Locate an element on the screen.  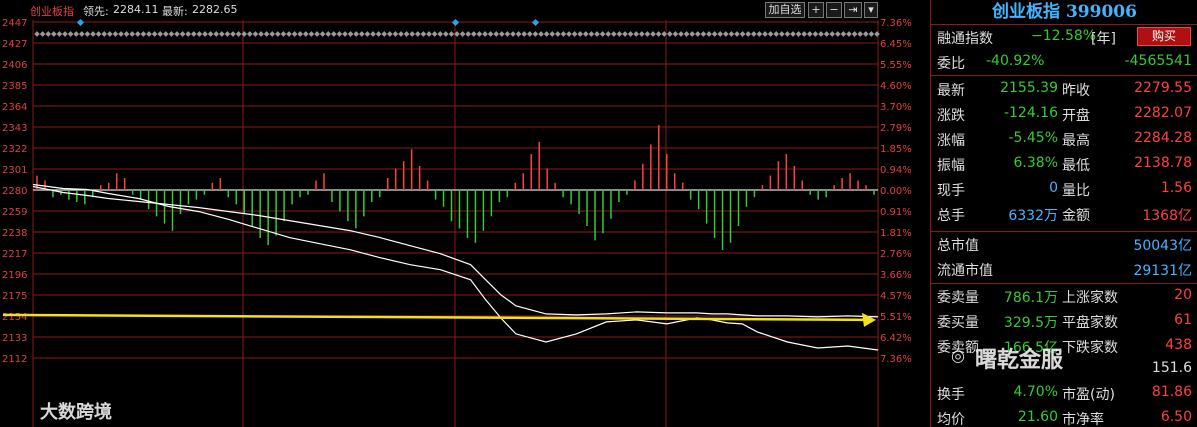
jump-arrow-icon: ⇥ is located at coordinates (853, 10).